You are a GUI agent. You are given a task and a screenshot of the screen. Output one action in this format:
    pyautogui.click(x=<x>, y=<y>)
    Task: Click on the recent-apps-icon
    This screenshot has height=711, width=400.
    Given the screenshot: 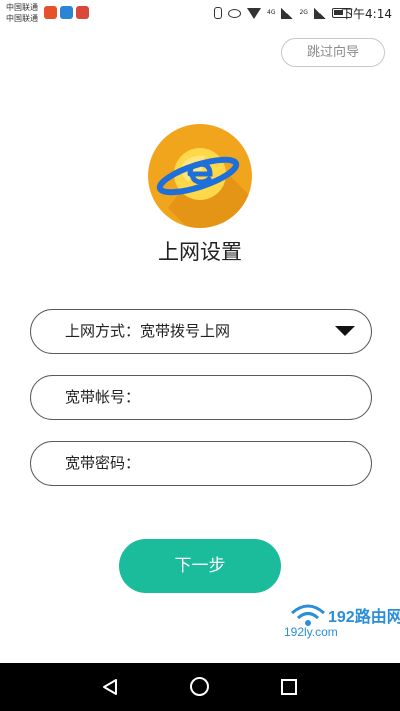 What is the action you would take?
    pyautogui.click(x=289, y=687)
    